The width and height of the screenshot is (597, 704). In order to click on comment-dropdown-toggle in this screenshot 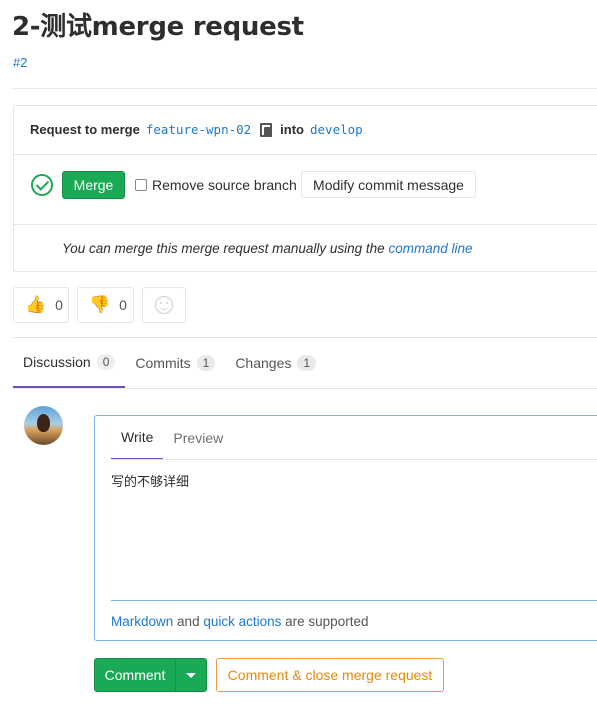, I will do `click(191, 675)`.